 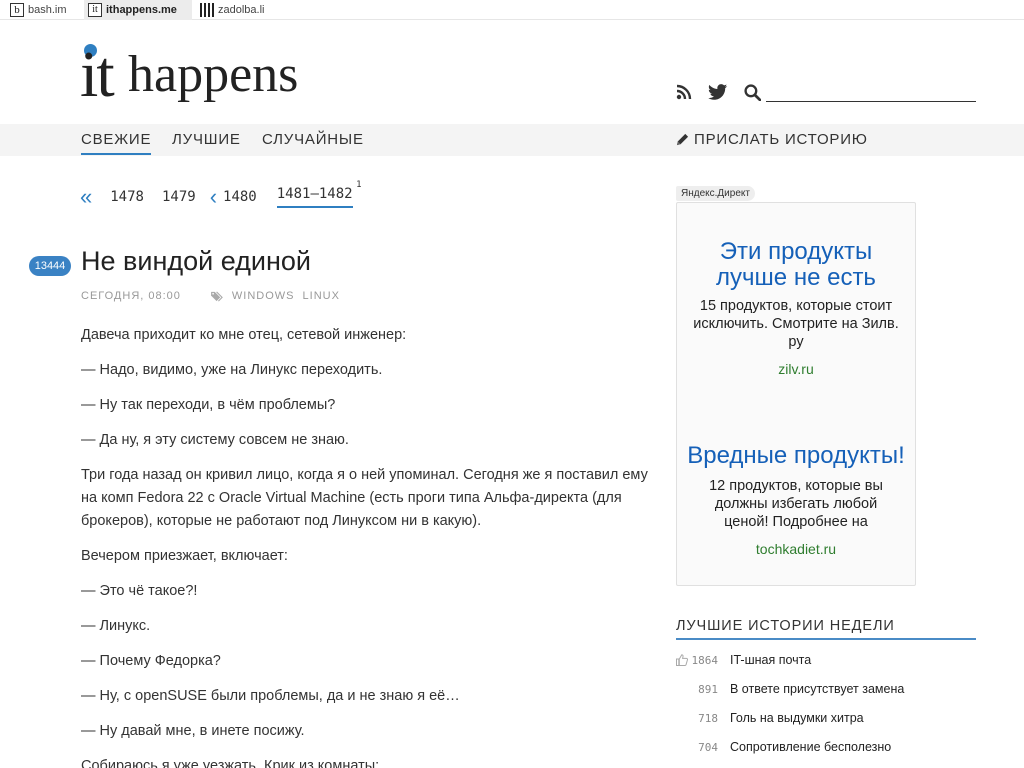 What do you see at coordinates (97, 74) in the screenshot?
I see `logo-it: it` at bounding box center [97, 74].